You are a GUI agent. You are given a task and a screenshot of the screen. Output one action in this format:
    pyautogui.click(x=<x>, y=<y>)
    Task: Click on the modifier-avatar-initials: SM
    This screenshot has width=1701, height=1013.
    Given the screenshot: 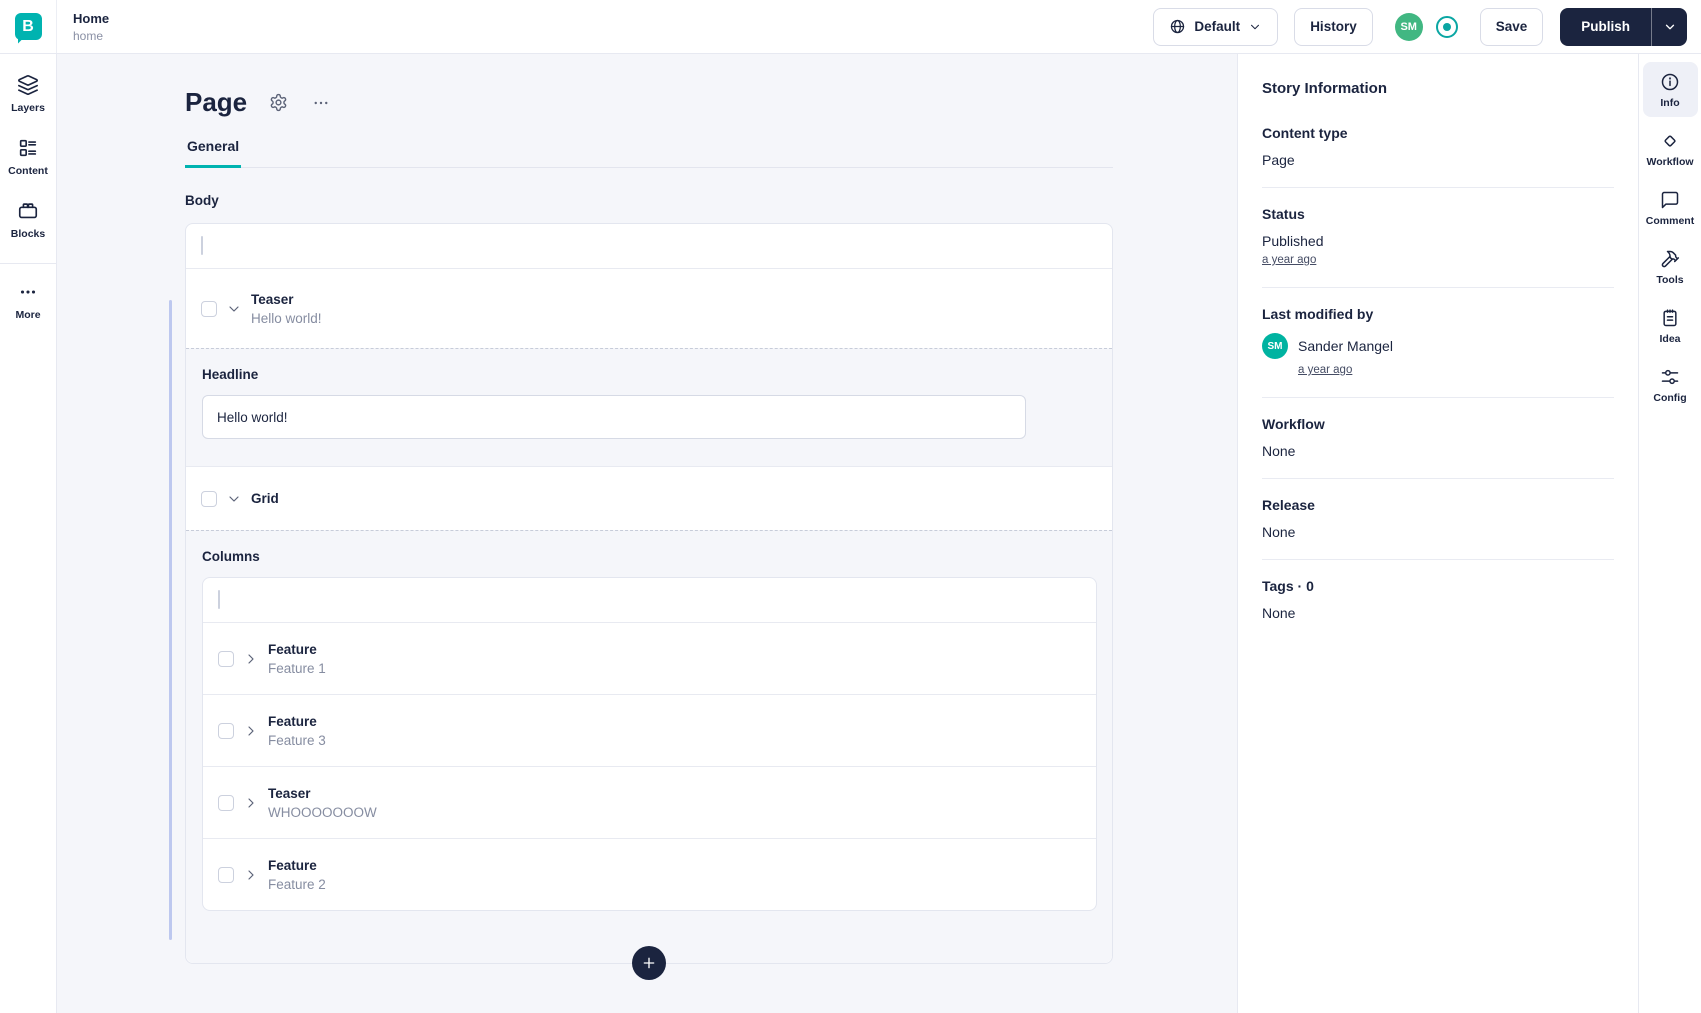 What is the action you would take?
    pyautogui.click(x=1275, y=346)
    